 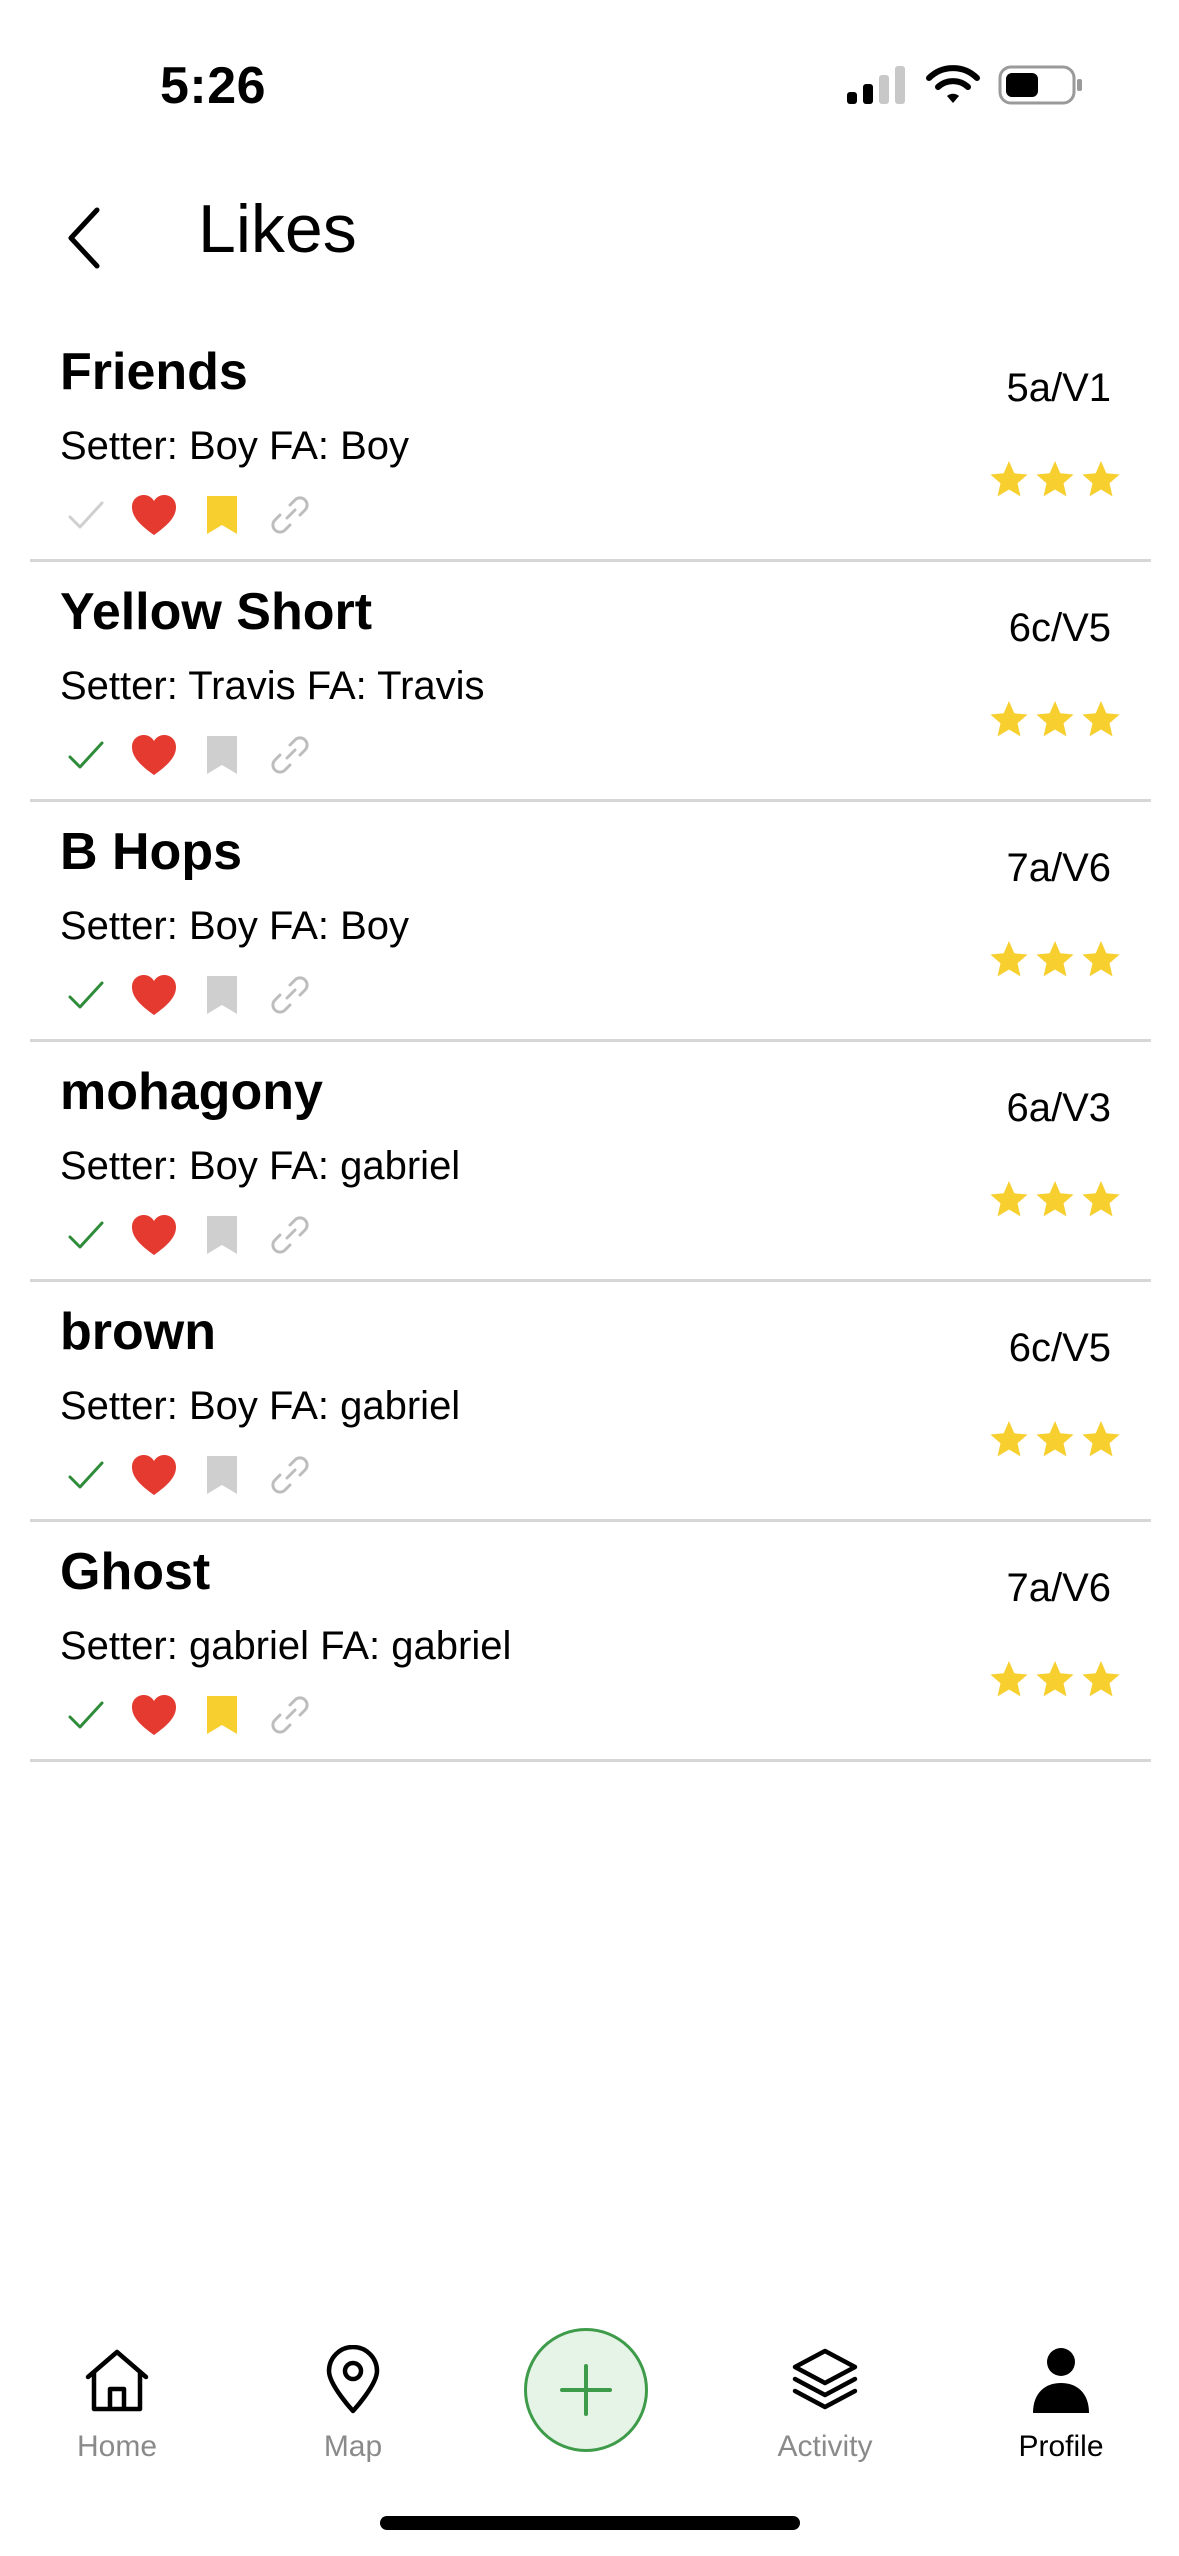 I want to click on route-name: mohagony, so click(x=191, y=1092).